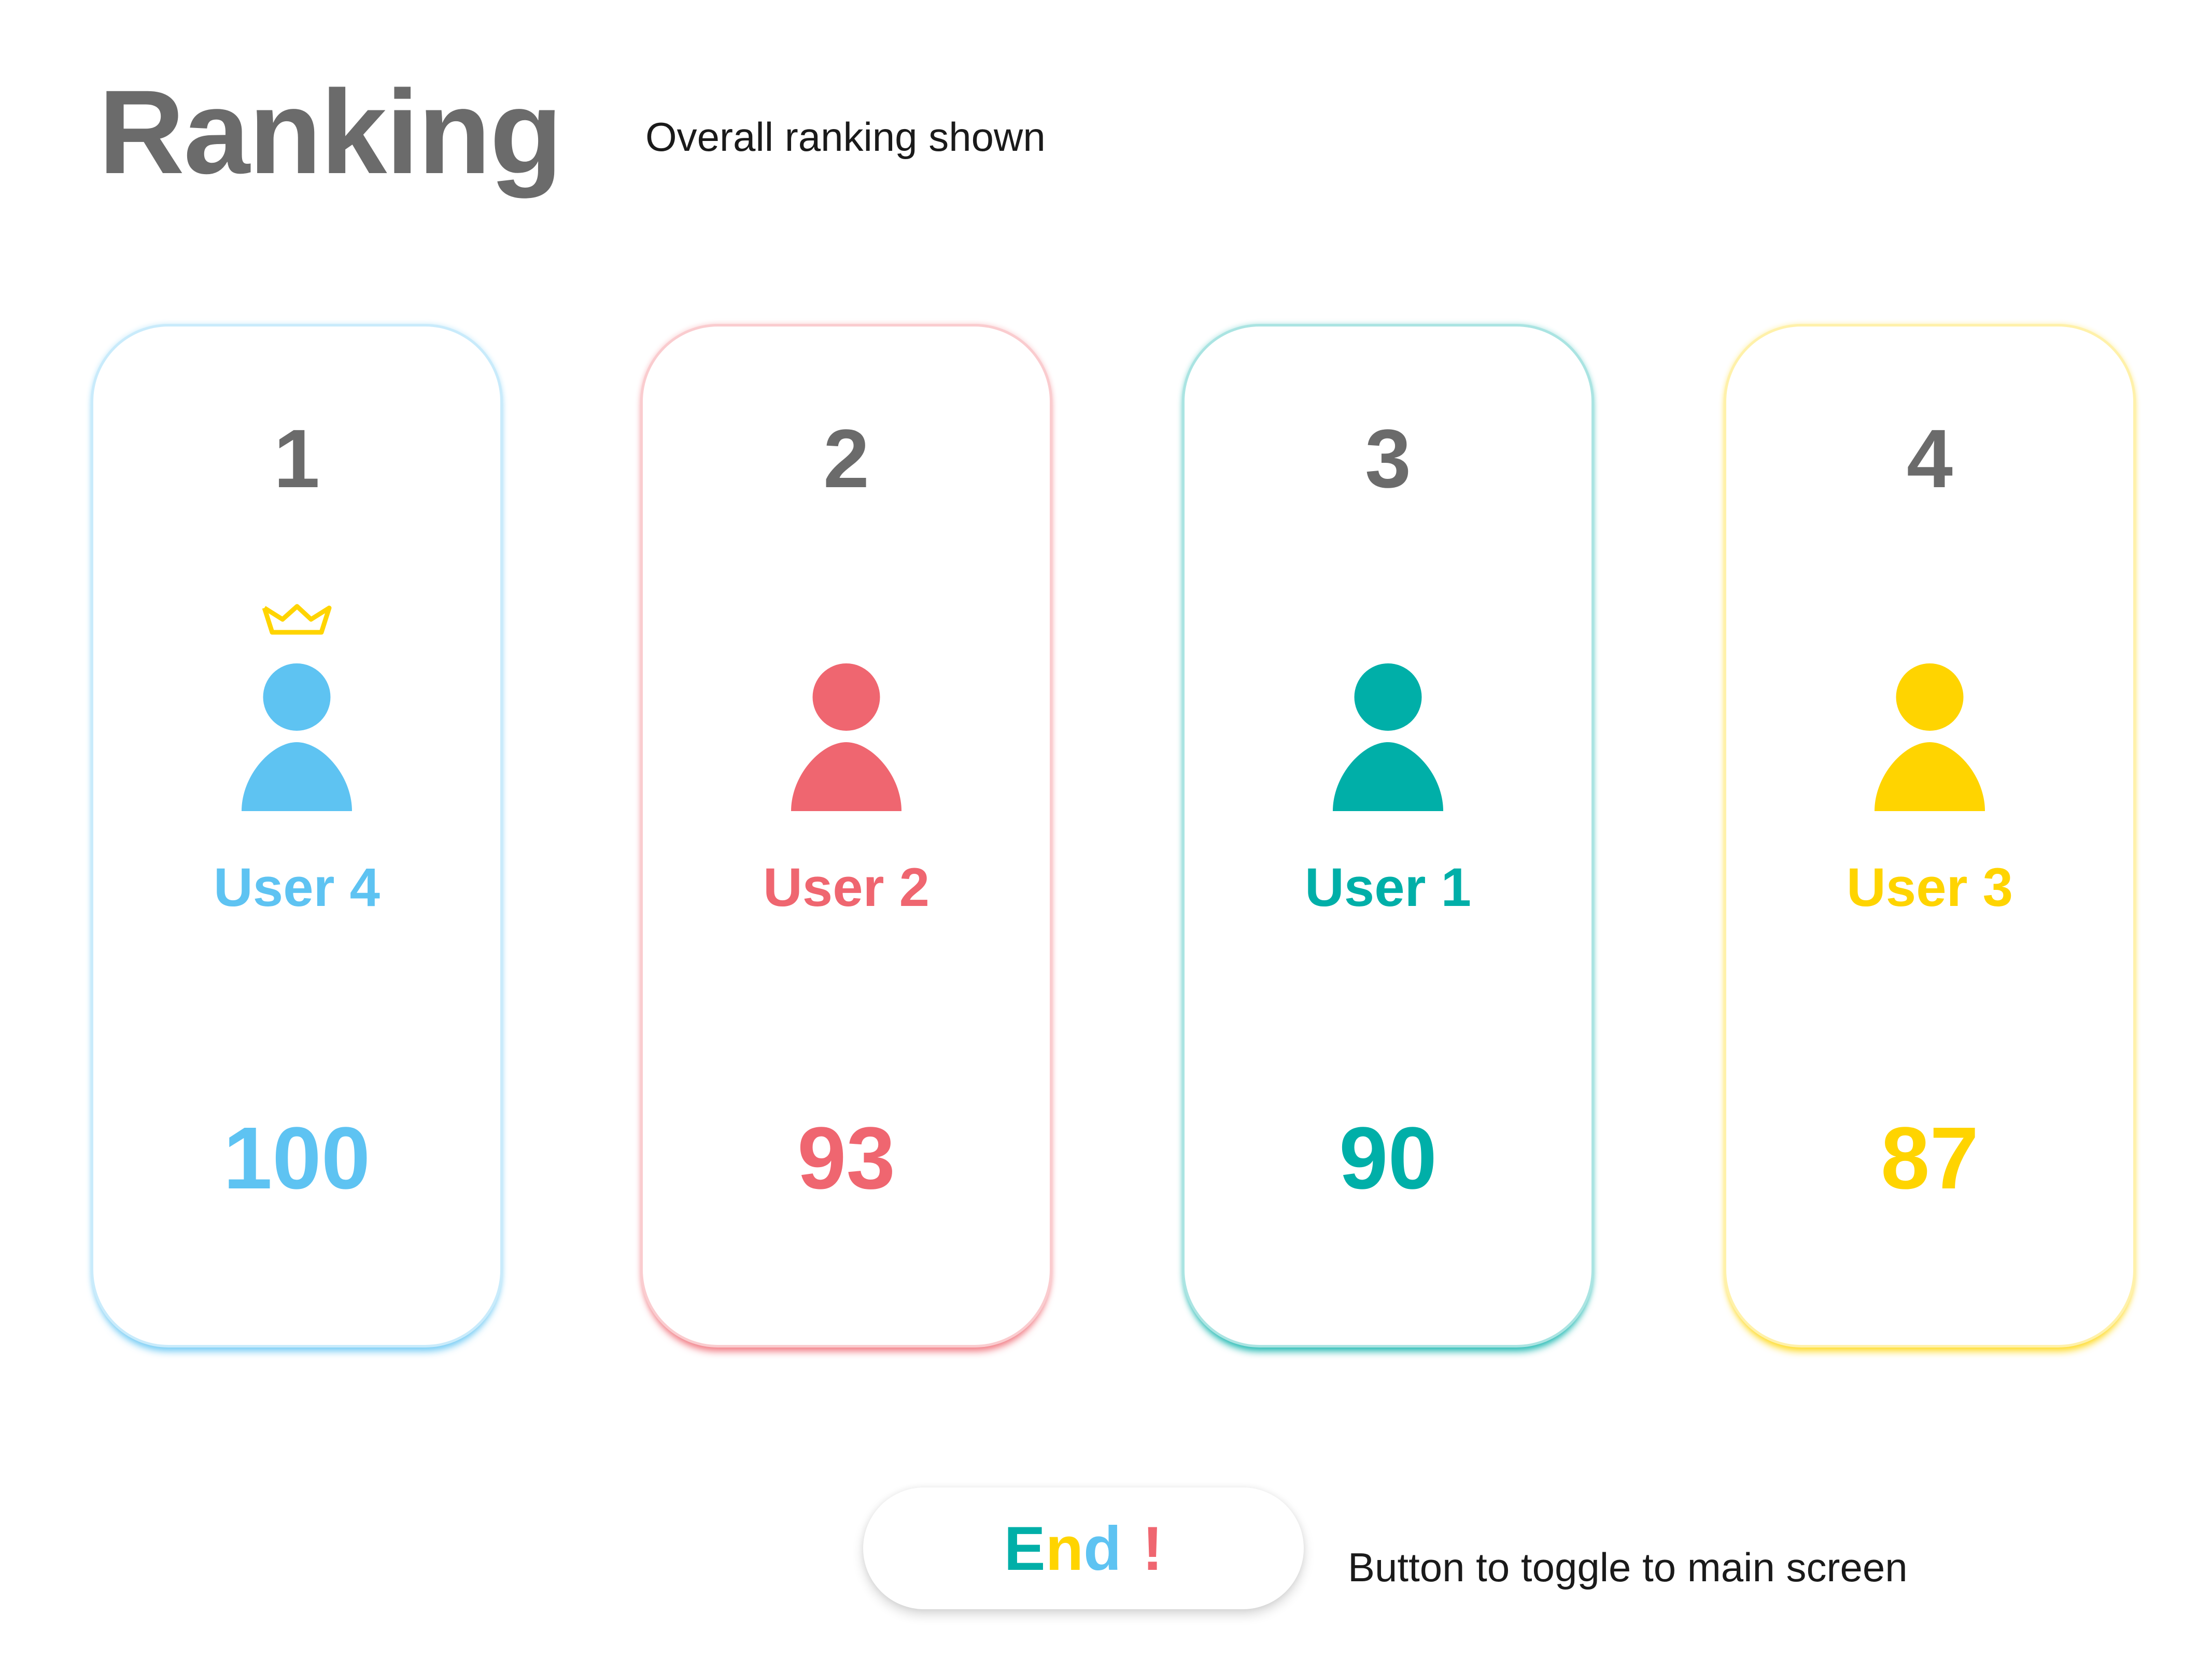 The width and height of the screenshot is (2212, 1659). I want to click on user-score-1: 100, so click(297, 1158).